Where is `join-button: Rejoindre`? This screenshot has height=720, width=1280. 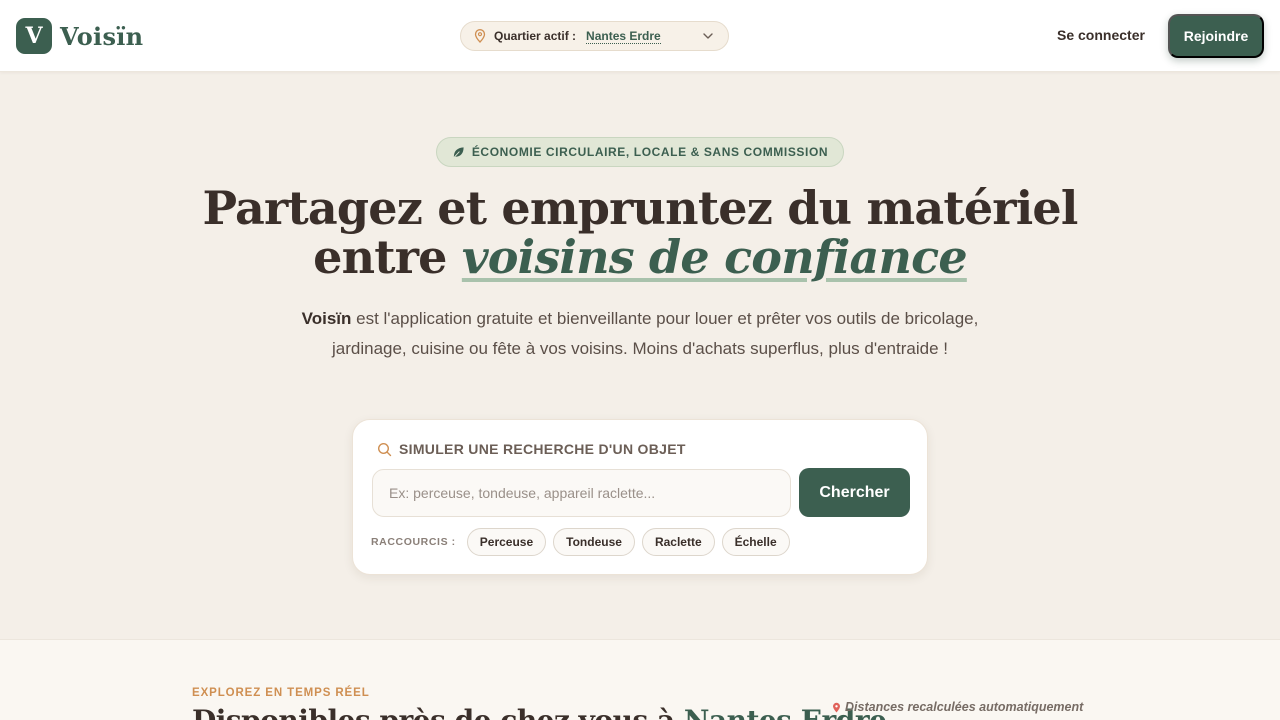
join-button: Rejoindre is located at coordinates (1216, 36).